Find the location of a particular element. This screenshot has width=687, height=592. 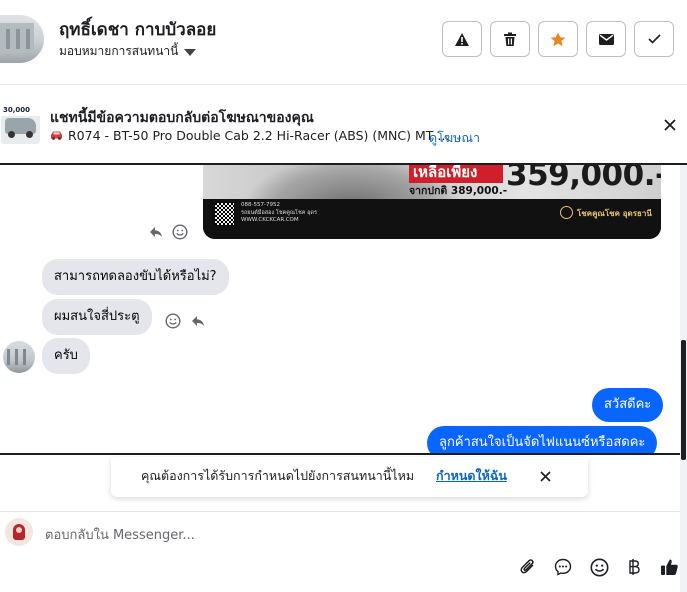

baht-icon is located at coordinates (634, 569).